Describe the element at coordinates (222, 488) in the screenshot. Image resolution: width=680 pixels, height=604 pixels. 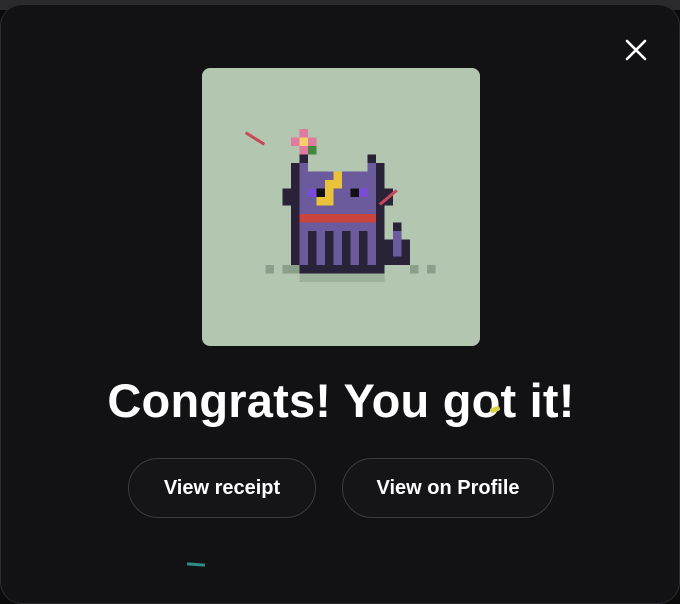
I see `view-receipt-button: View receipt` at that location.